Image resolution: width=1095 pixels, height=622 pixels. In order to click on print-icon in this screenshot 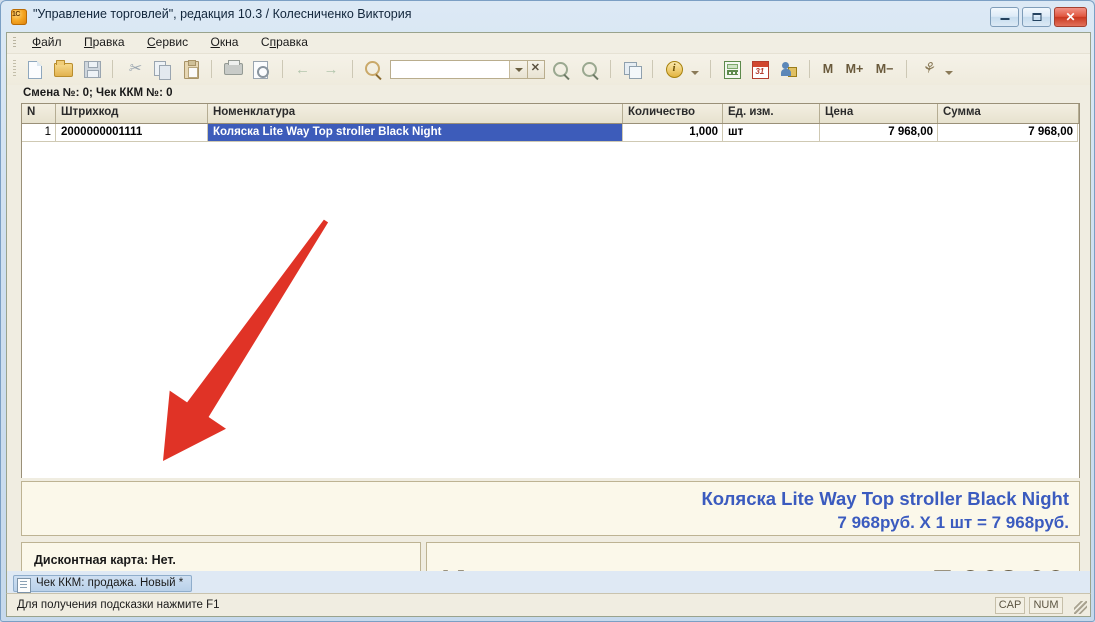, I will do `click(233, 69)`.